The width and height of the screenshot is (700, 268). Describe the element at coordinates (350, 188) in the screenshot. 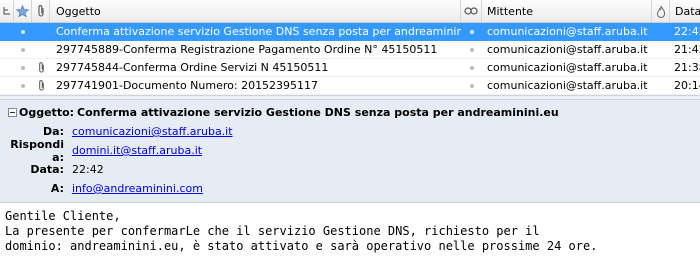

I see `to-header-line: A: info@andreaminini.com` at that location.